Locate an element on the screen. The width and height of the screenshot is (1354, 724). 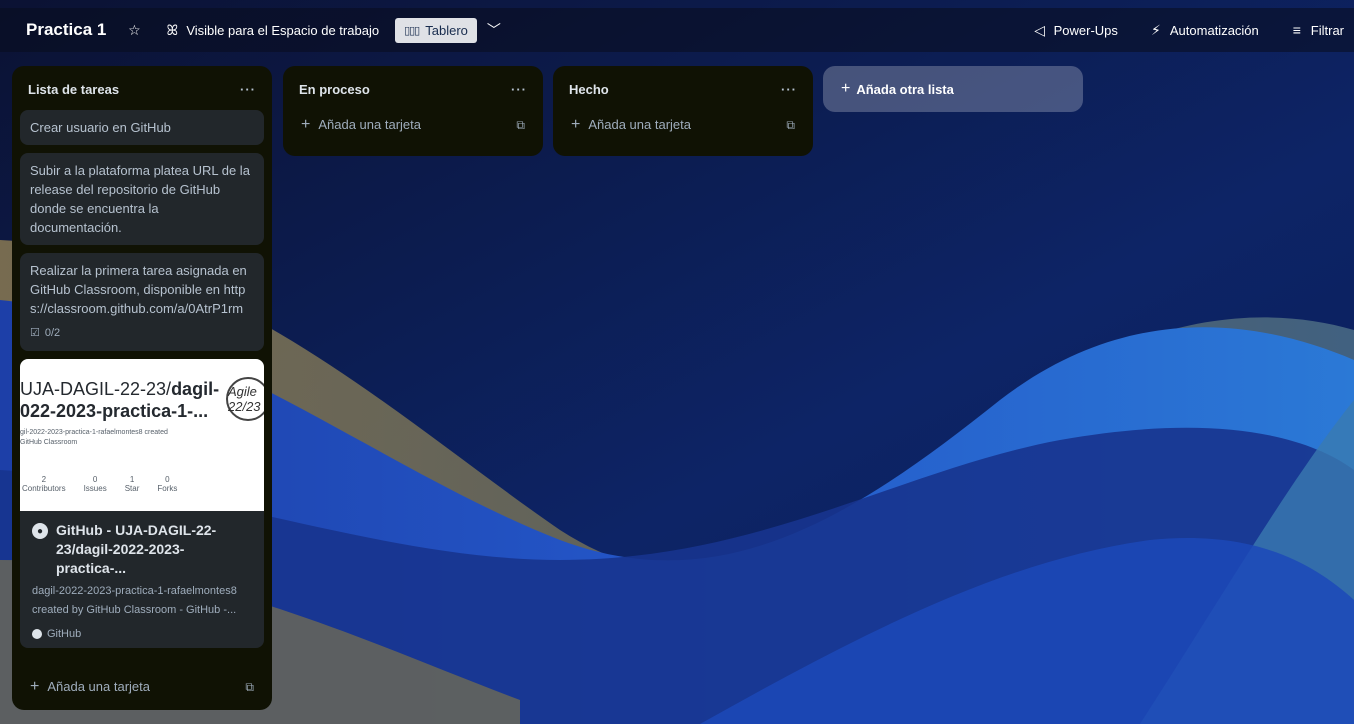
list-en-proceso: En proceso ··· + Añada una tarjeta ⧉ is located at coordinates (413, 111).